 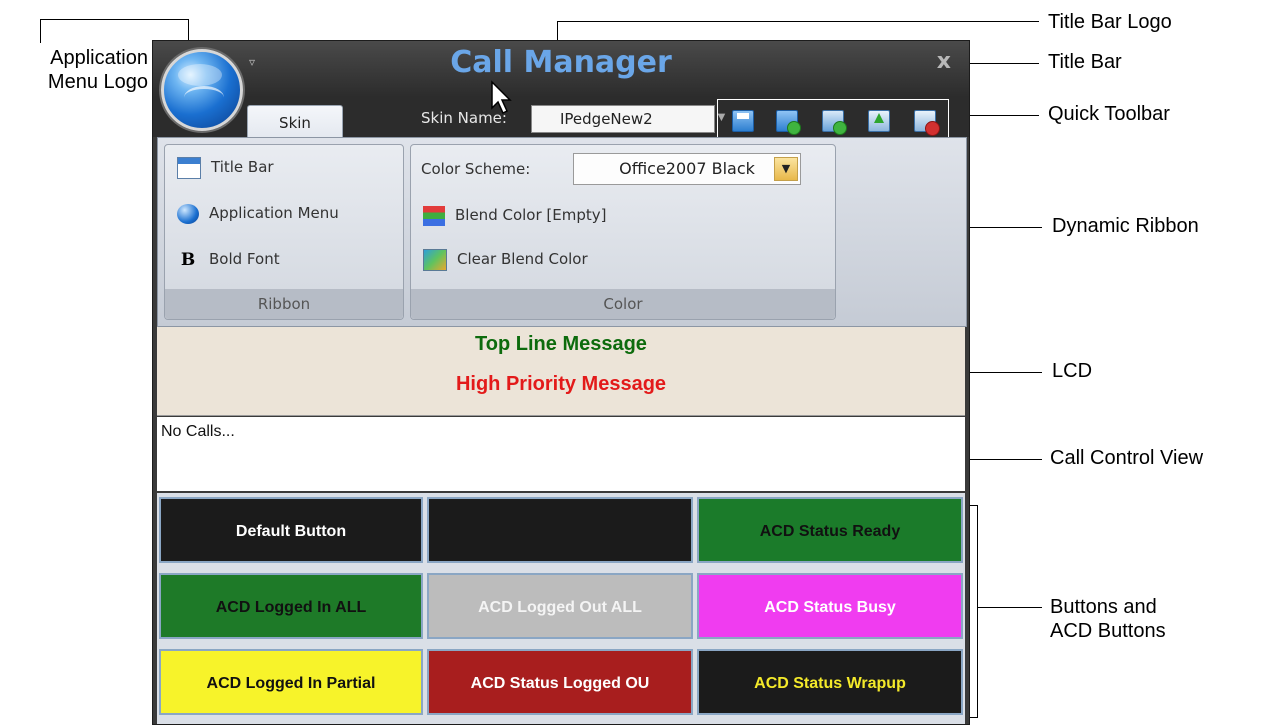 I want to click on ribbon-item-application-menu: Application Menu, so click(x=258, y=213).